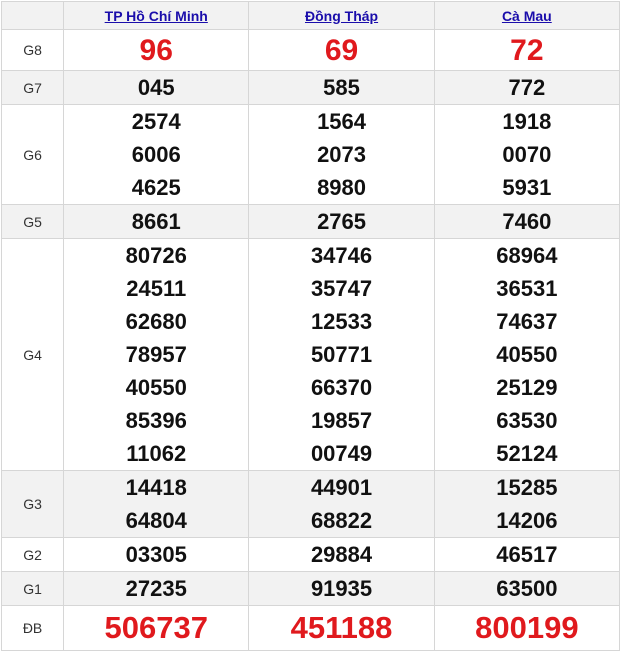  I want to click on prize-label-g4: G4, so click(32, 354).